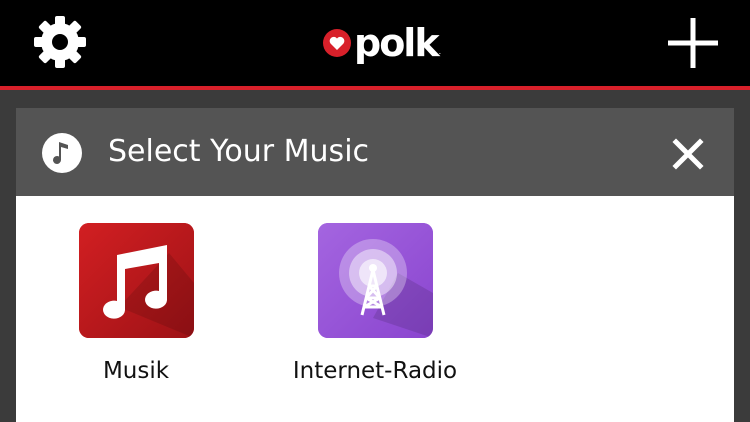  I want to click on close-icon, so click(688, 154).